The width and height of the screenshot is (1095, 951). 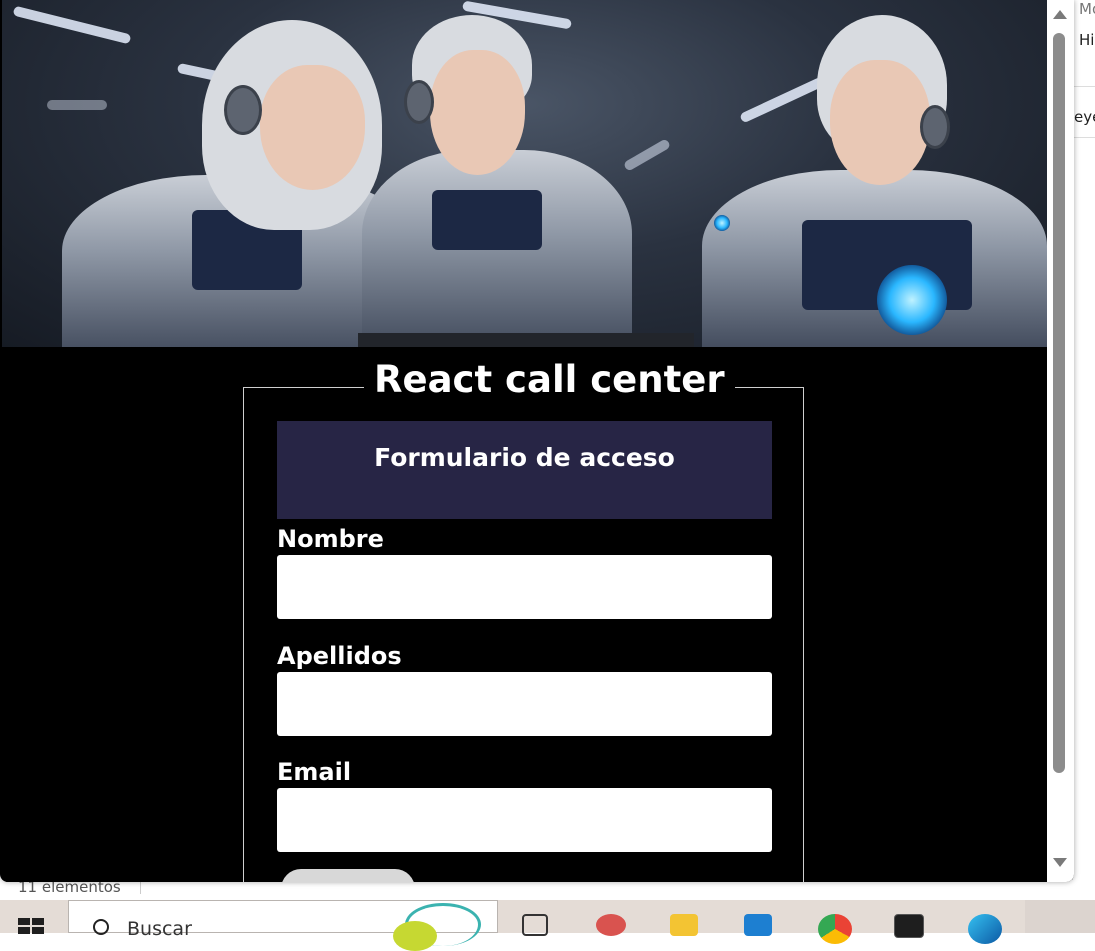 What do you see at coordinates (549, 380) in the screenshot?
I see `page-title: React call center` at bounding box center [549, 380].